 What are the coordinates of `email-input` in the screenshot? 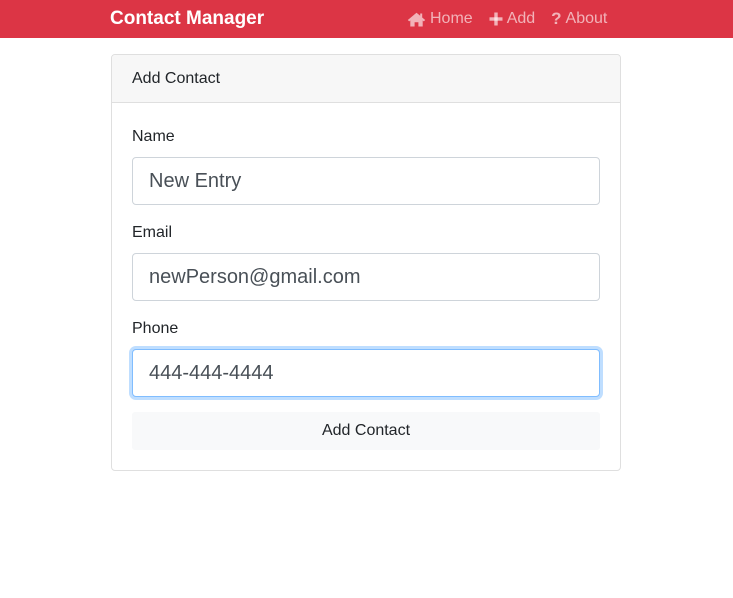 It's located at (366, 277).